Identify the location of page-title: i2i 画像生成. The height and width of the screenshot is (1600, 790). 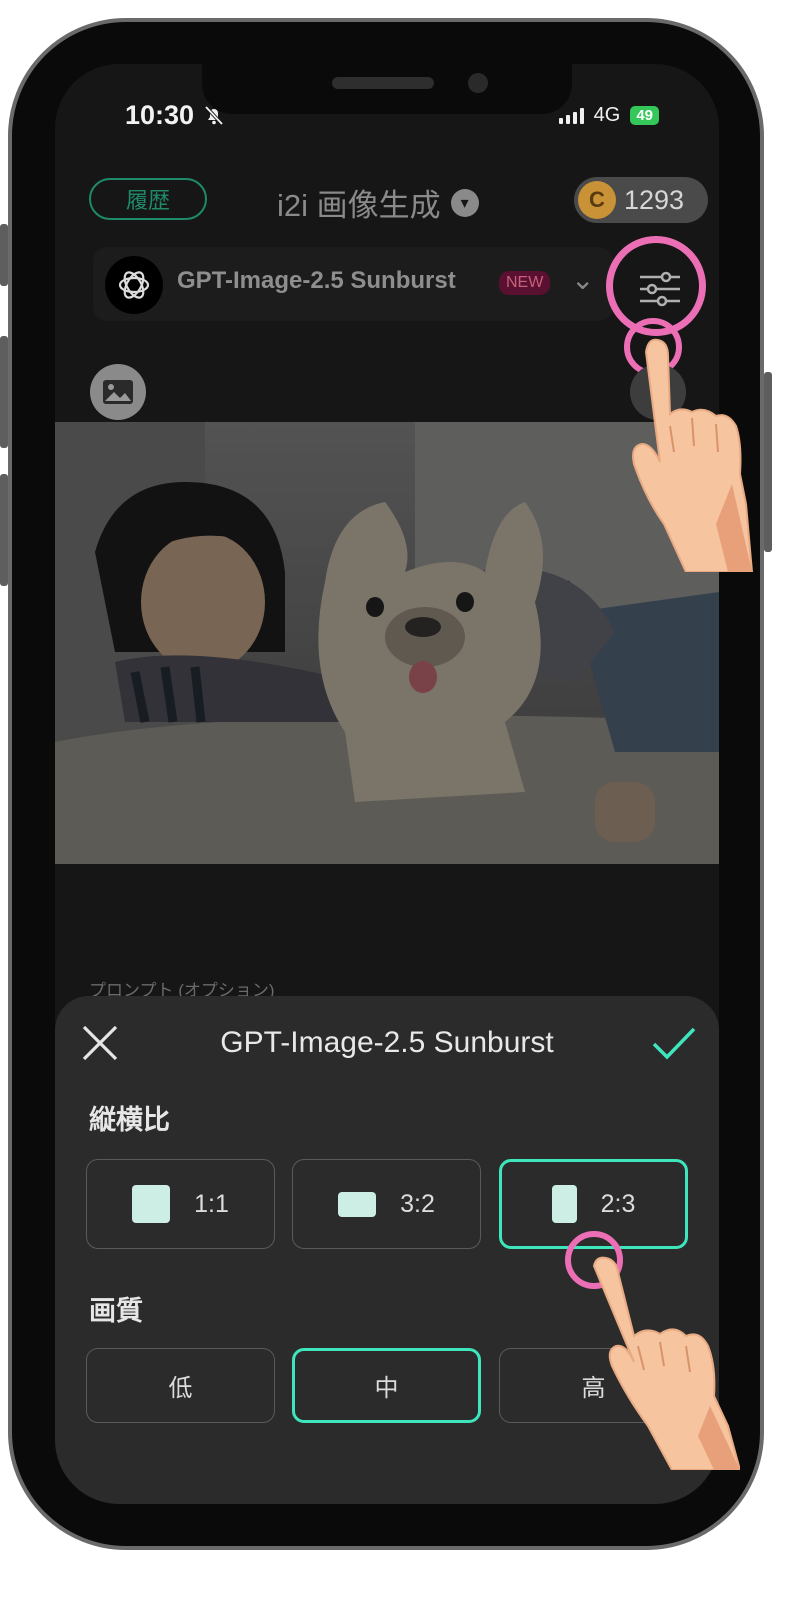
(359, 205).